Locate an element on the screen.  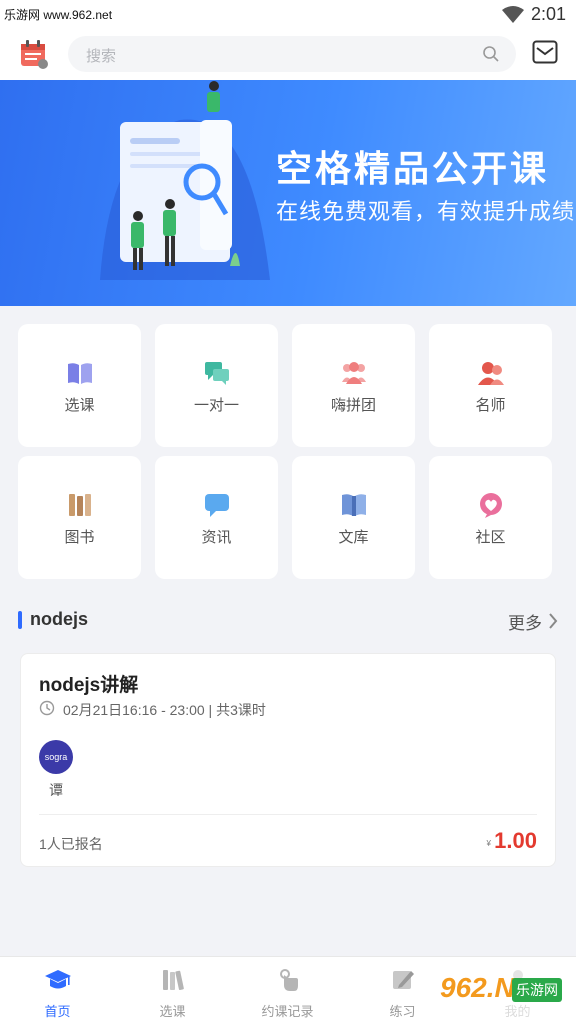
teacher-name: 谭 is located at coordinates (56, 790).